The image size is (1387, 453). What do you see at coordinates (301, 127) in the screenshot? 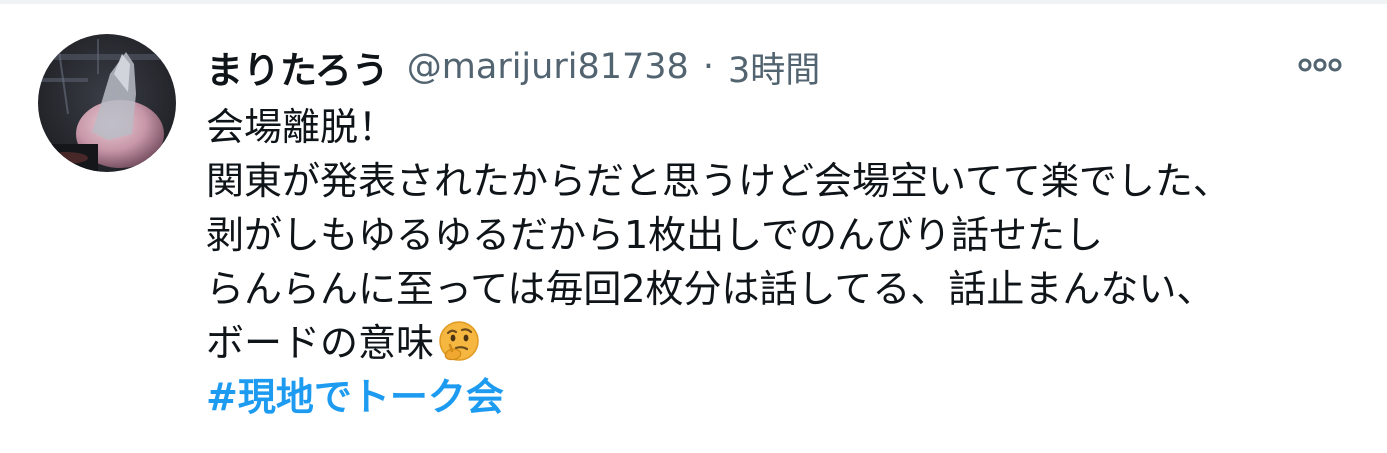
I see `tweet-line-1: 会場離脱！` at bounding box center [301, 127].